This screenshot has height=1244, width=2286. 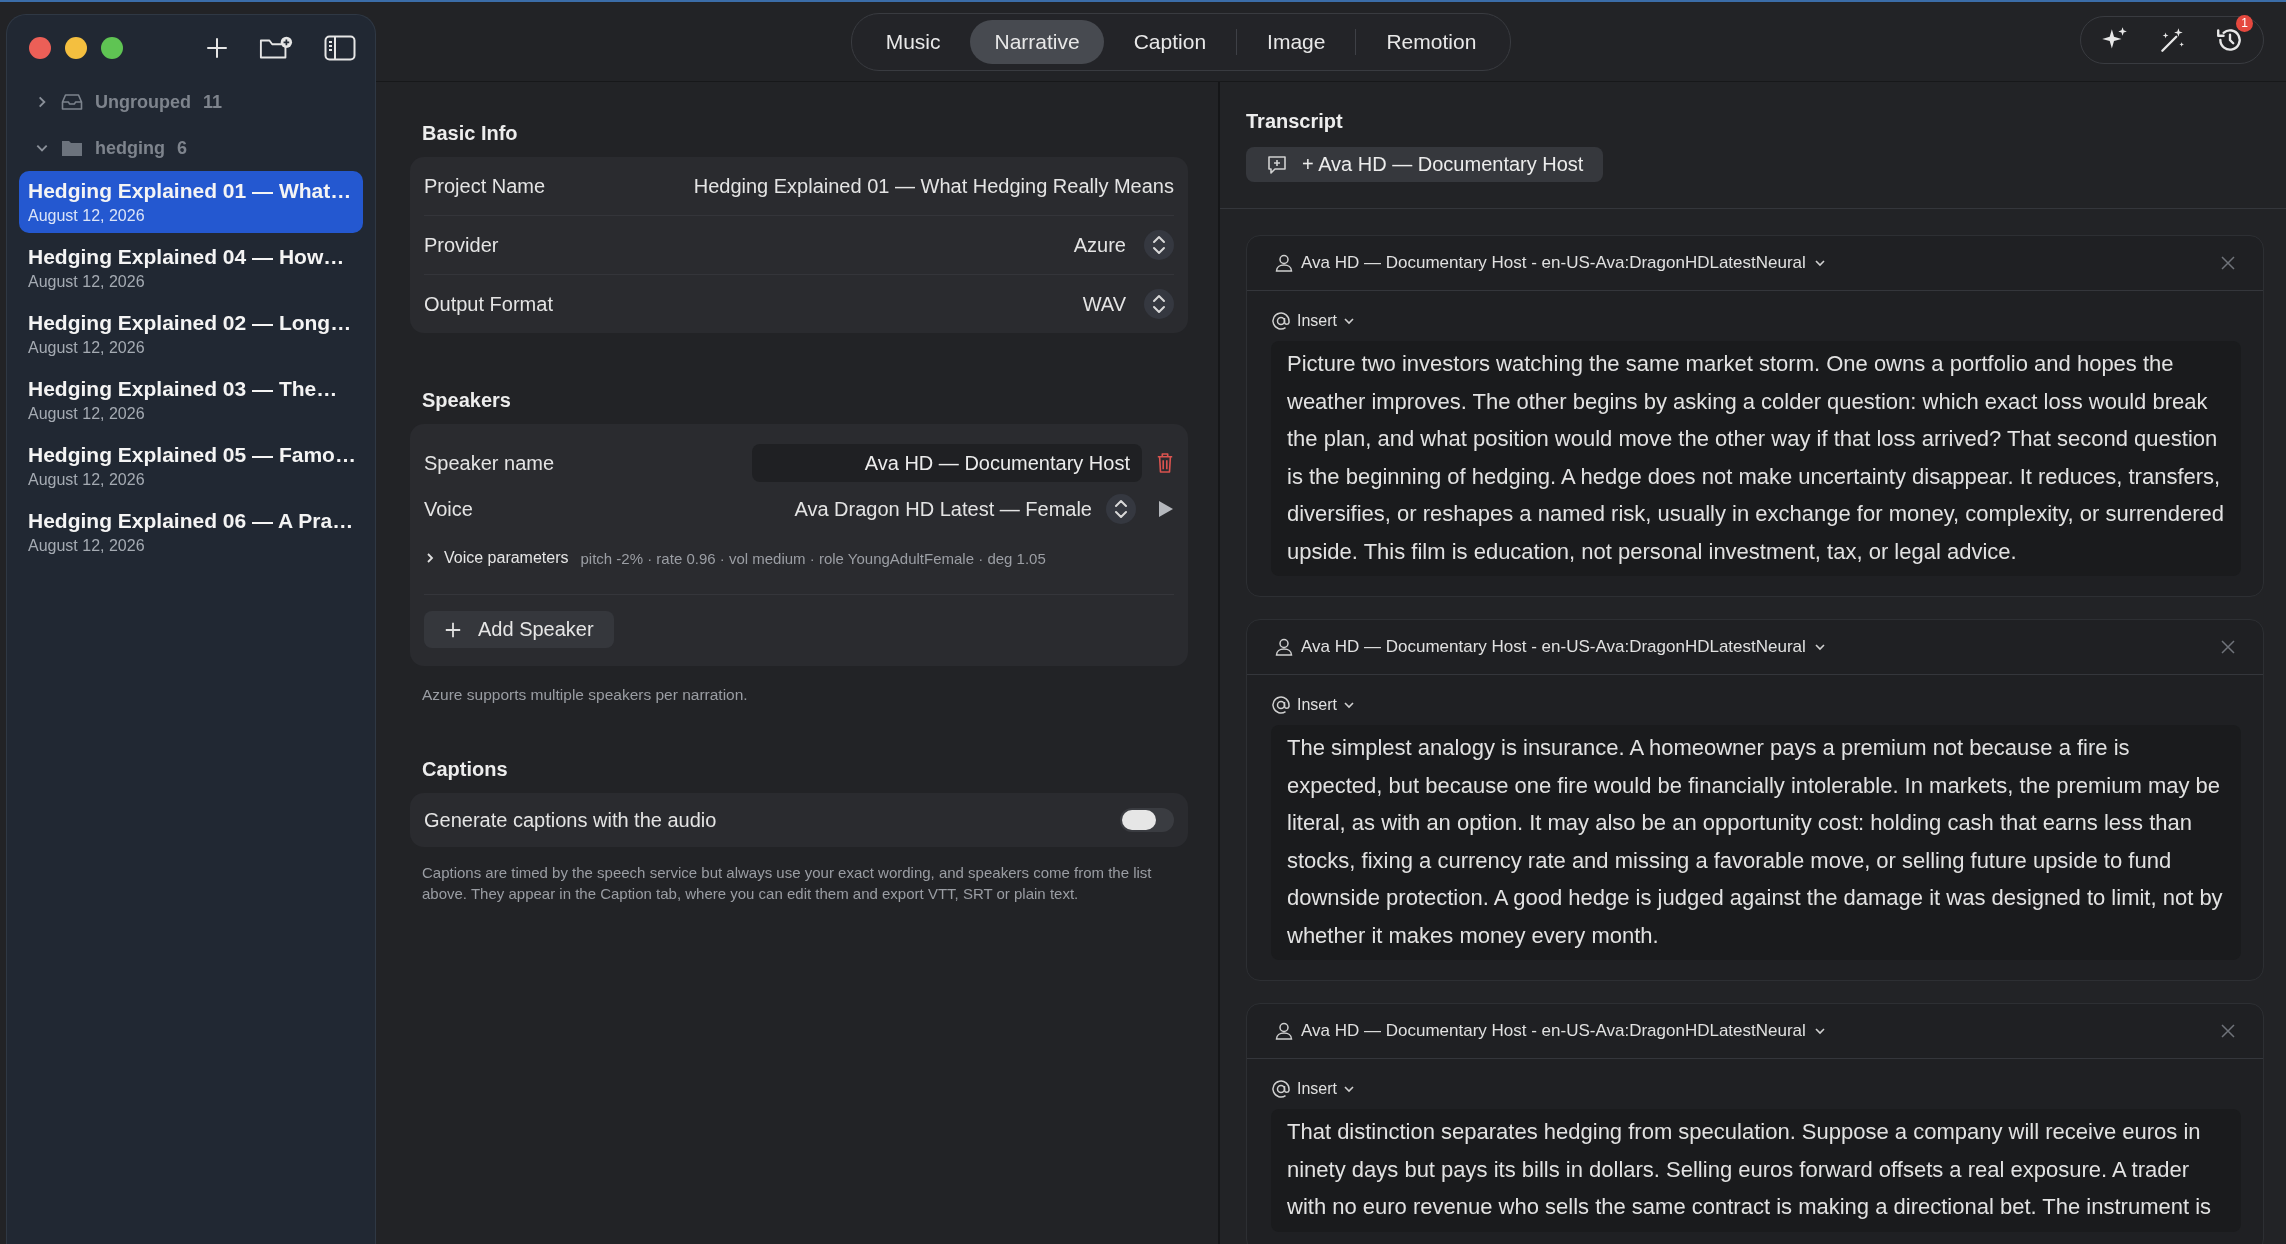 I want to click on segment-text: That distinction separates hedging from speculation. Suppose a company will receive euros in ninety days but pays its bills in dollars. Selling euros forward offsets a real exposure. A trader with no euro revenue who sells the same contract is making a directional bet. The instrument is, so click(x=1756, y=1170).